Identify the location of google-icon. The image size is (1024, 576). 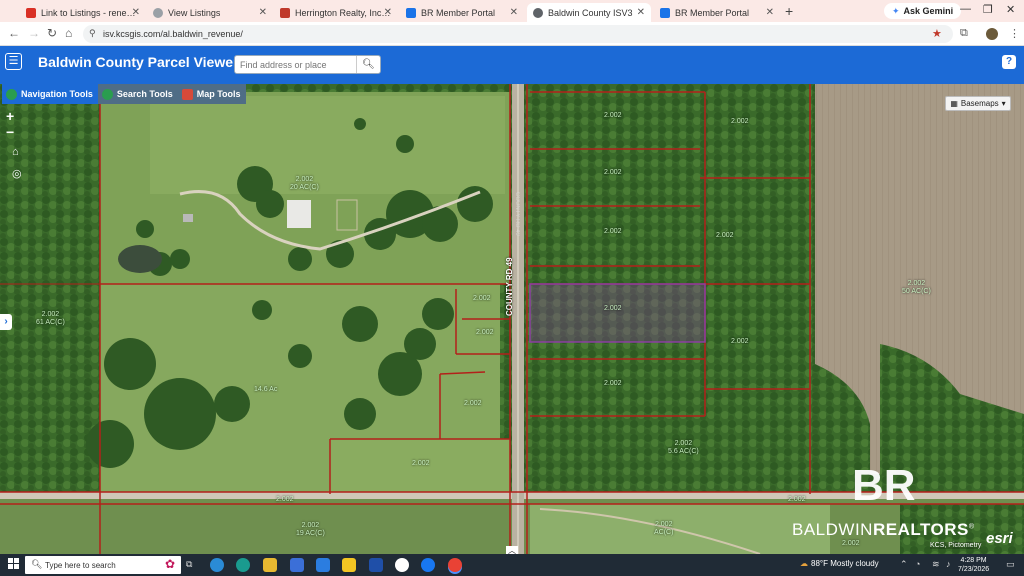
(402, 565).